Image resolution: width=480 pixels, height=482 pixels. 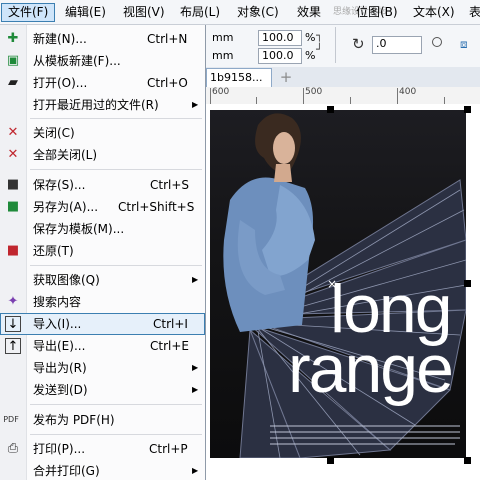 I want to click on menu-item-search-content: ✦ 搜索内容, so click(x=102, y=302).